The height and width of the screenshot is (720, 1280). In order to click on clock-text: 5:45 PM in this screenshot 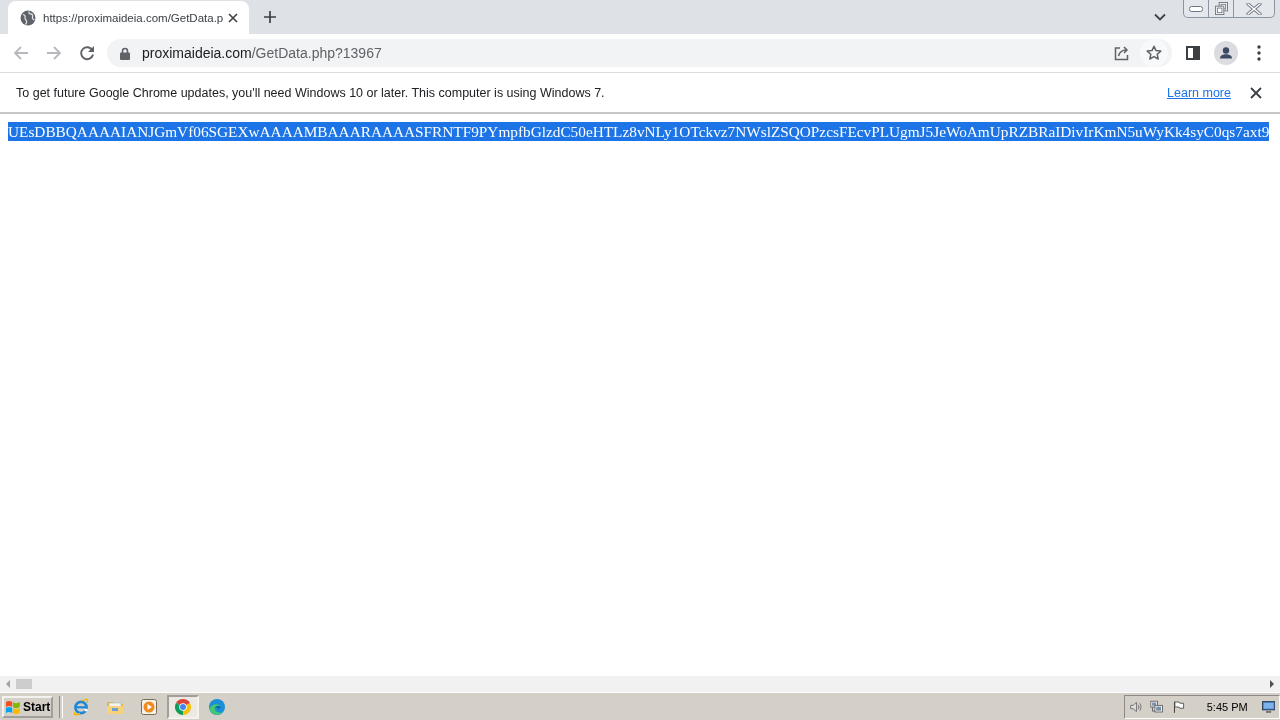, I will do `click(1227, 706)`.